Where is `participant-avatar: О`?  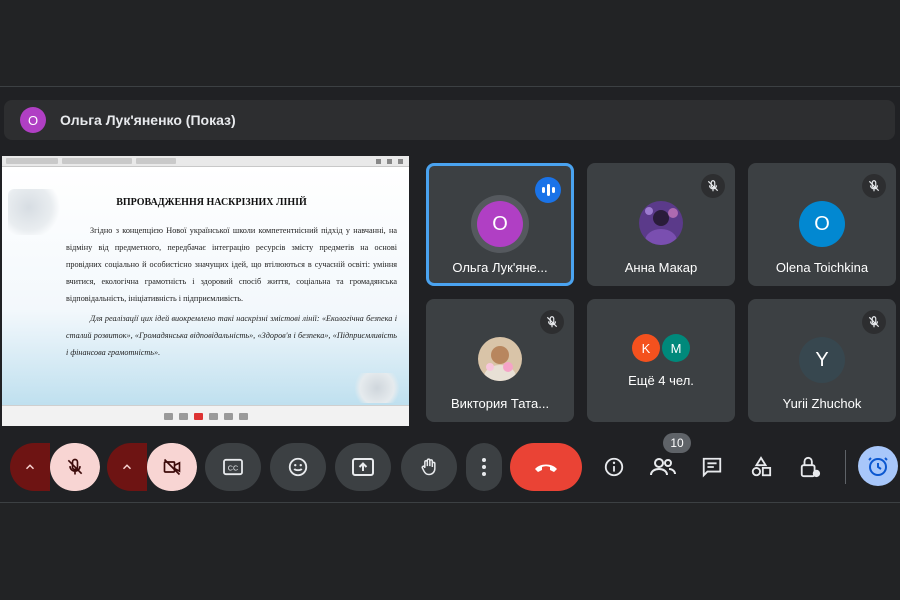 participant-avatar: О is located at coordinates (500, 224).